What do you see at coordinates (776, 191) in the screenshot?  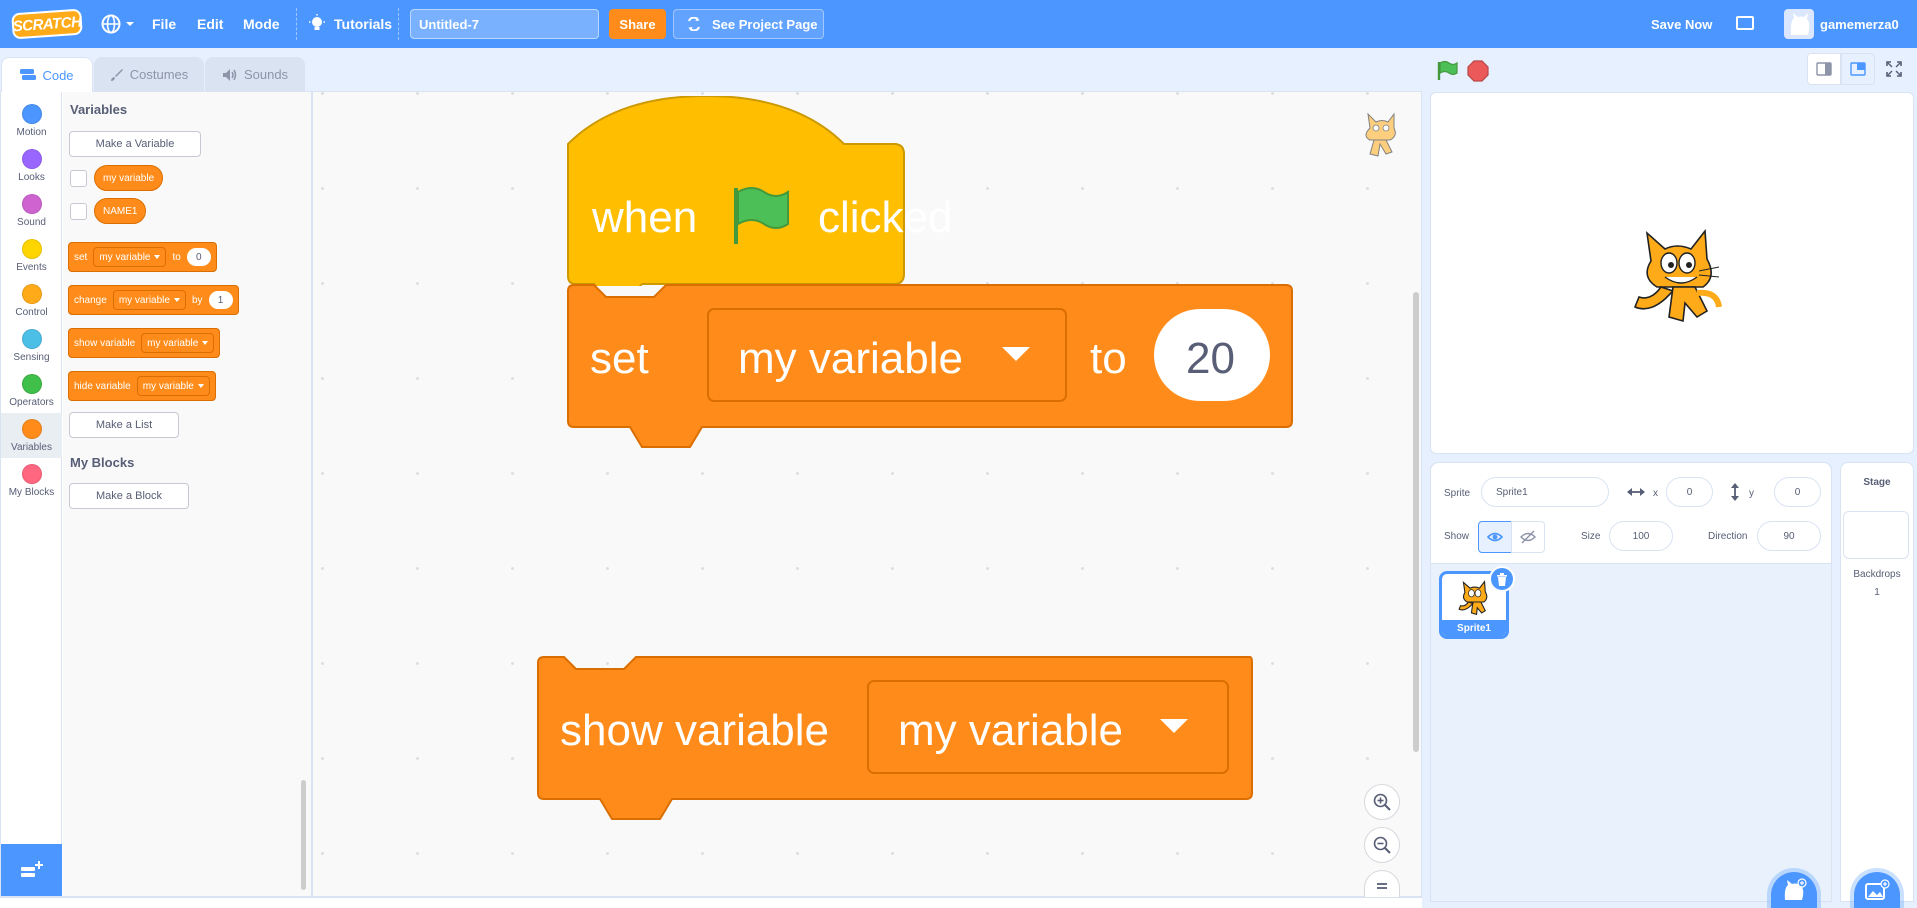 I see `when-flag-clicked-block: when clicked` at bounding box center [776, 191].